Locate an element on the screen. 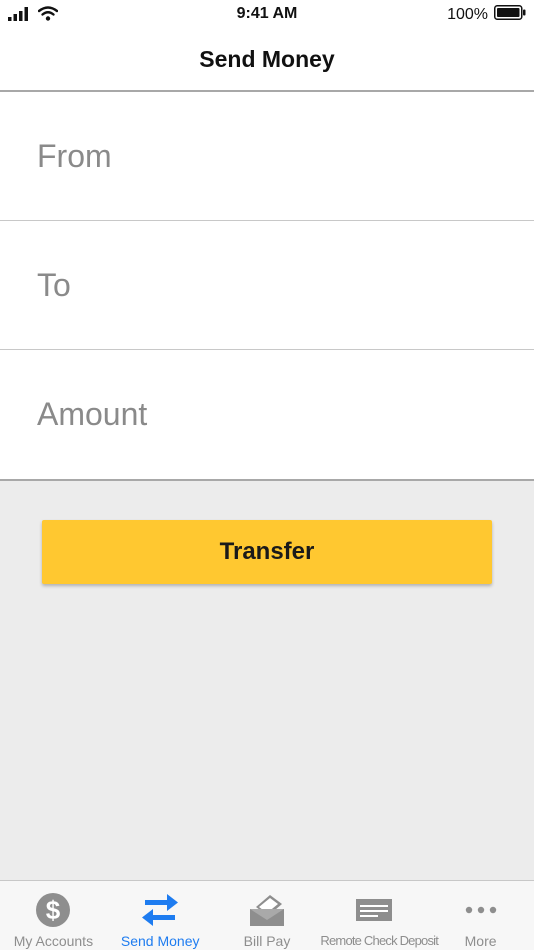 The width and height of the screenshot is (534, 950). tab-remote-check-deposit: Remote Check Deposit is located at coordinates (379, 915).